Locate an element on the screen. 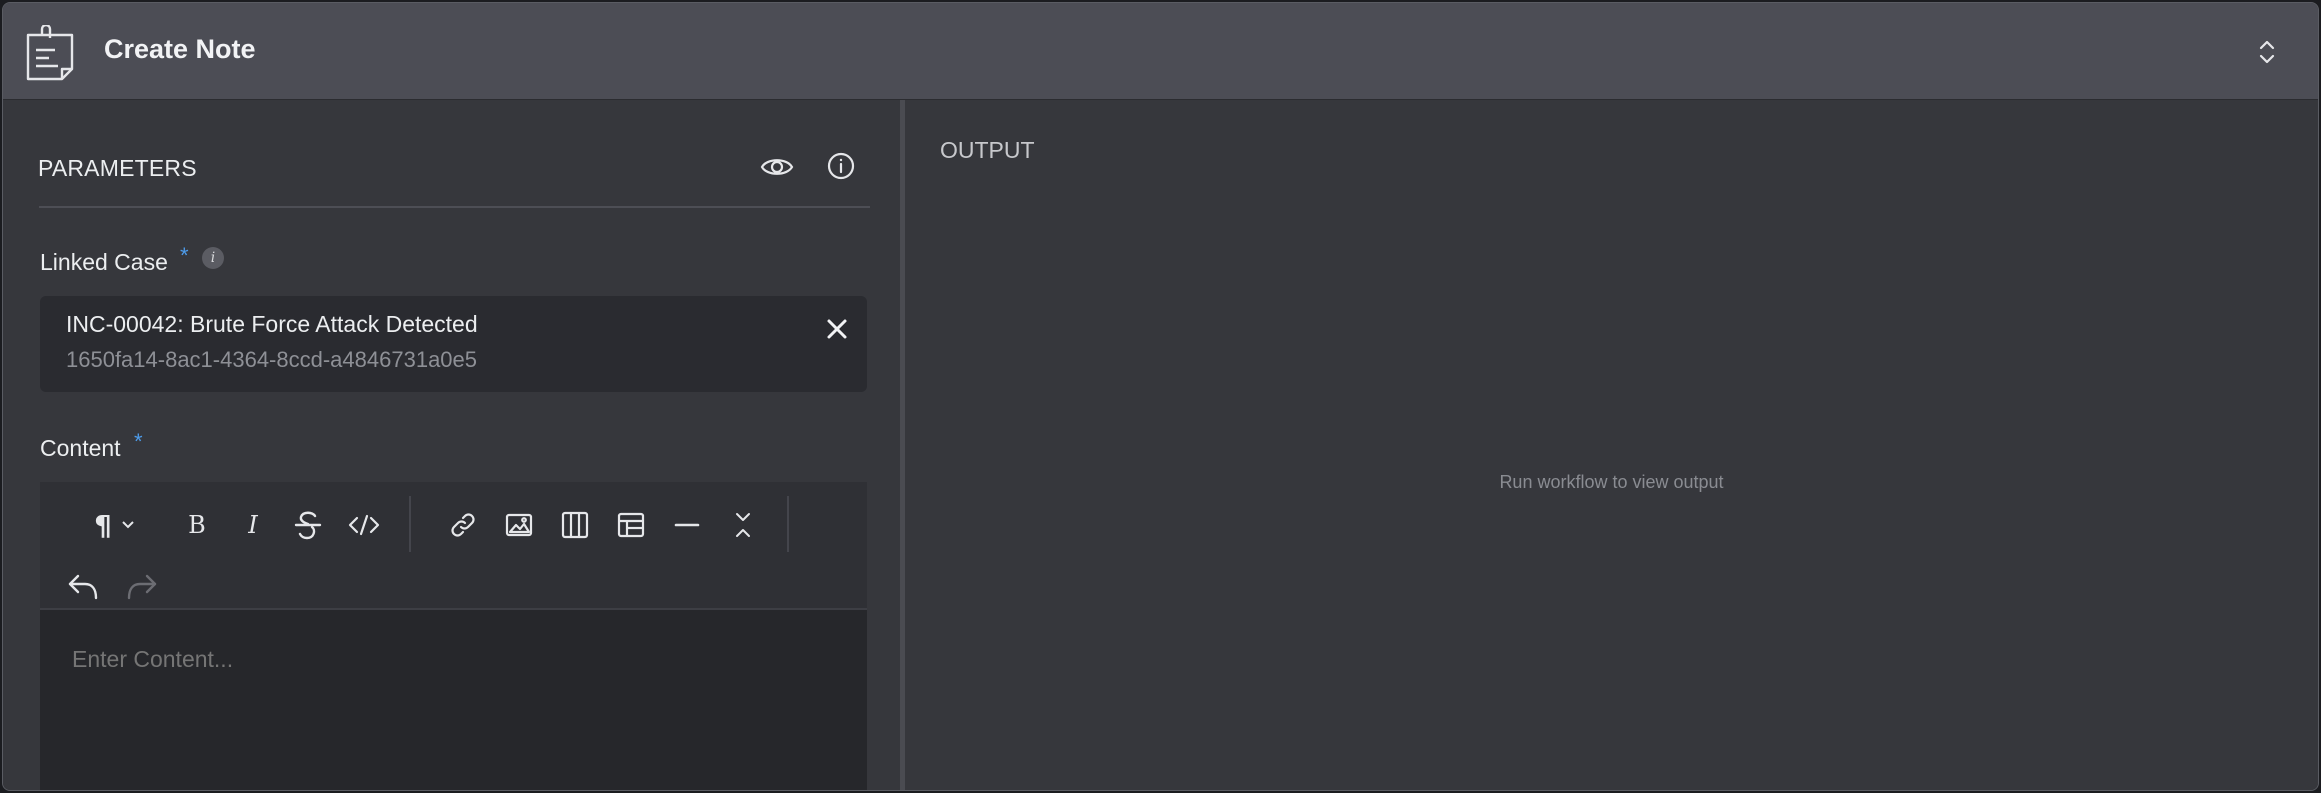  paragraph-icon: ¶ is located at coordinates (103, 525).